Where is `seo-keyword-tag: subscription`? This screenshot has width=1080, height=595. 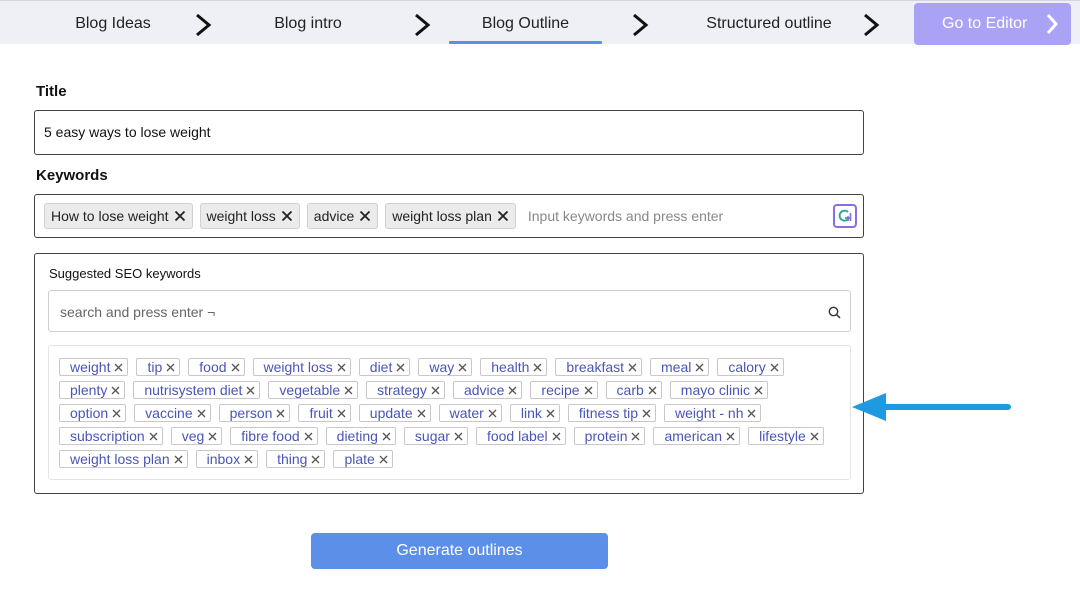 seo-keyword-tag: subscription is located at coordinates (111, 436).